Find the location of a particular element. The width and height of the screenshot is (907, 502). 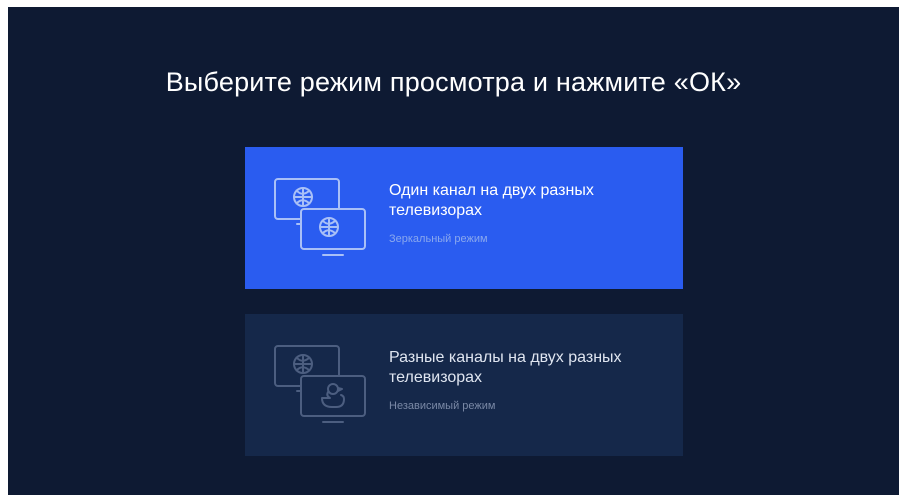

two-tv-basketball-icon is located at coordinates (321, 218).